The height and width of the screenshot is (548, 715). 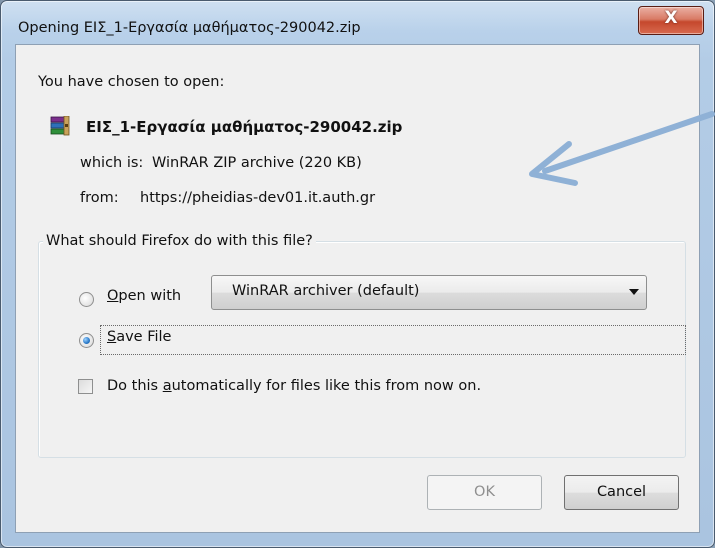 I want to click on save-file-focus-outline, so click(x=393, y=340).